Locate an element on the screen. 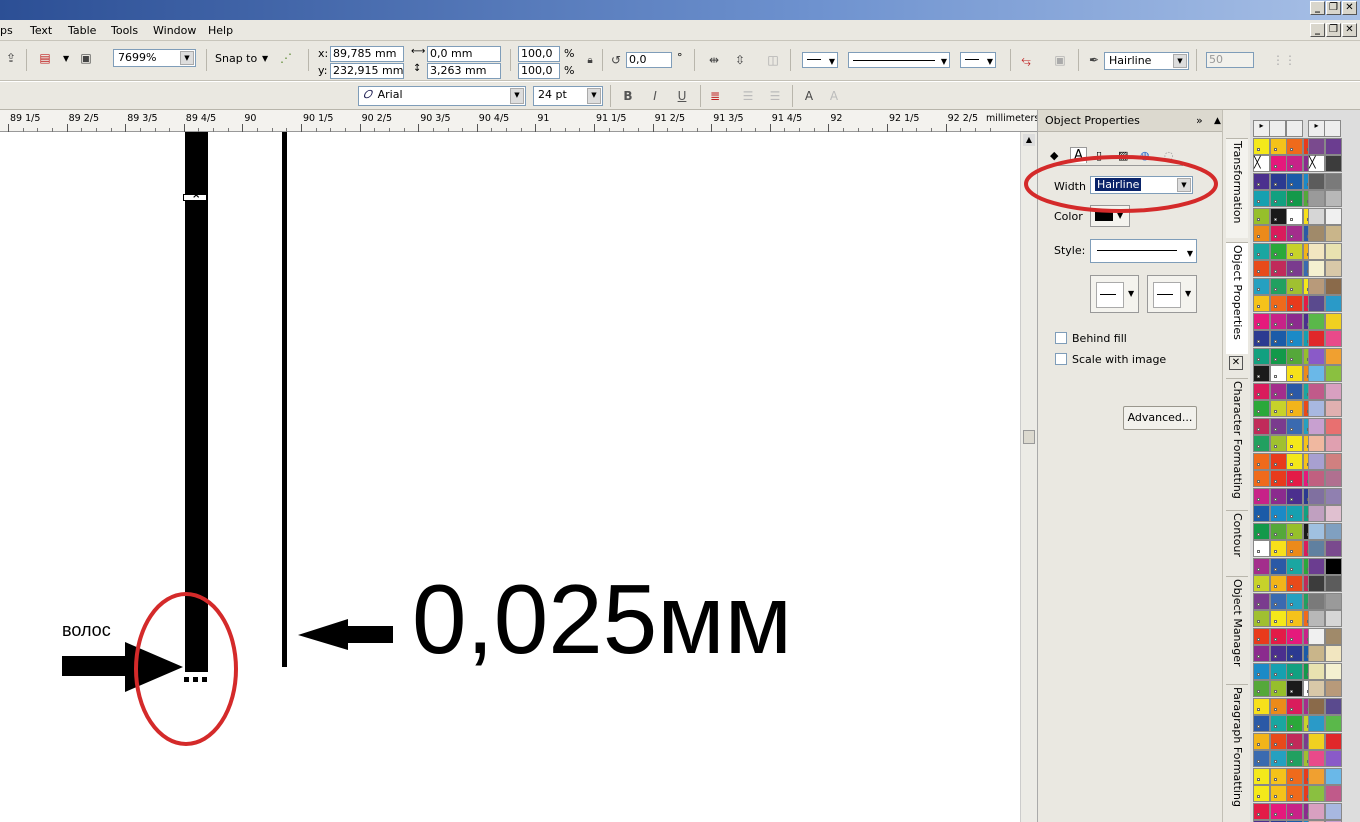 This screenshot has height=822, width=1360. menu-item-text: Text is located at coordinates (41, 30).